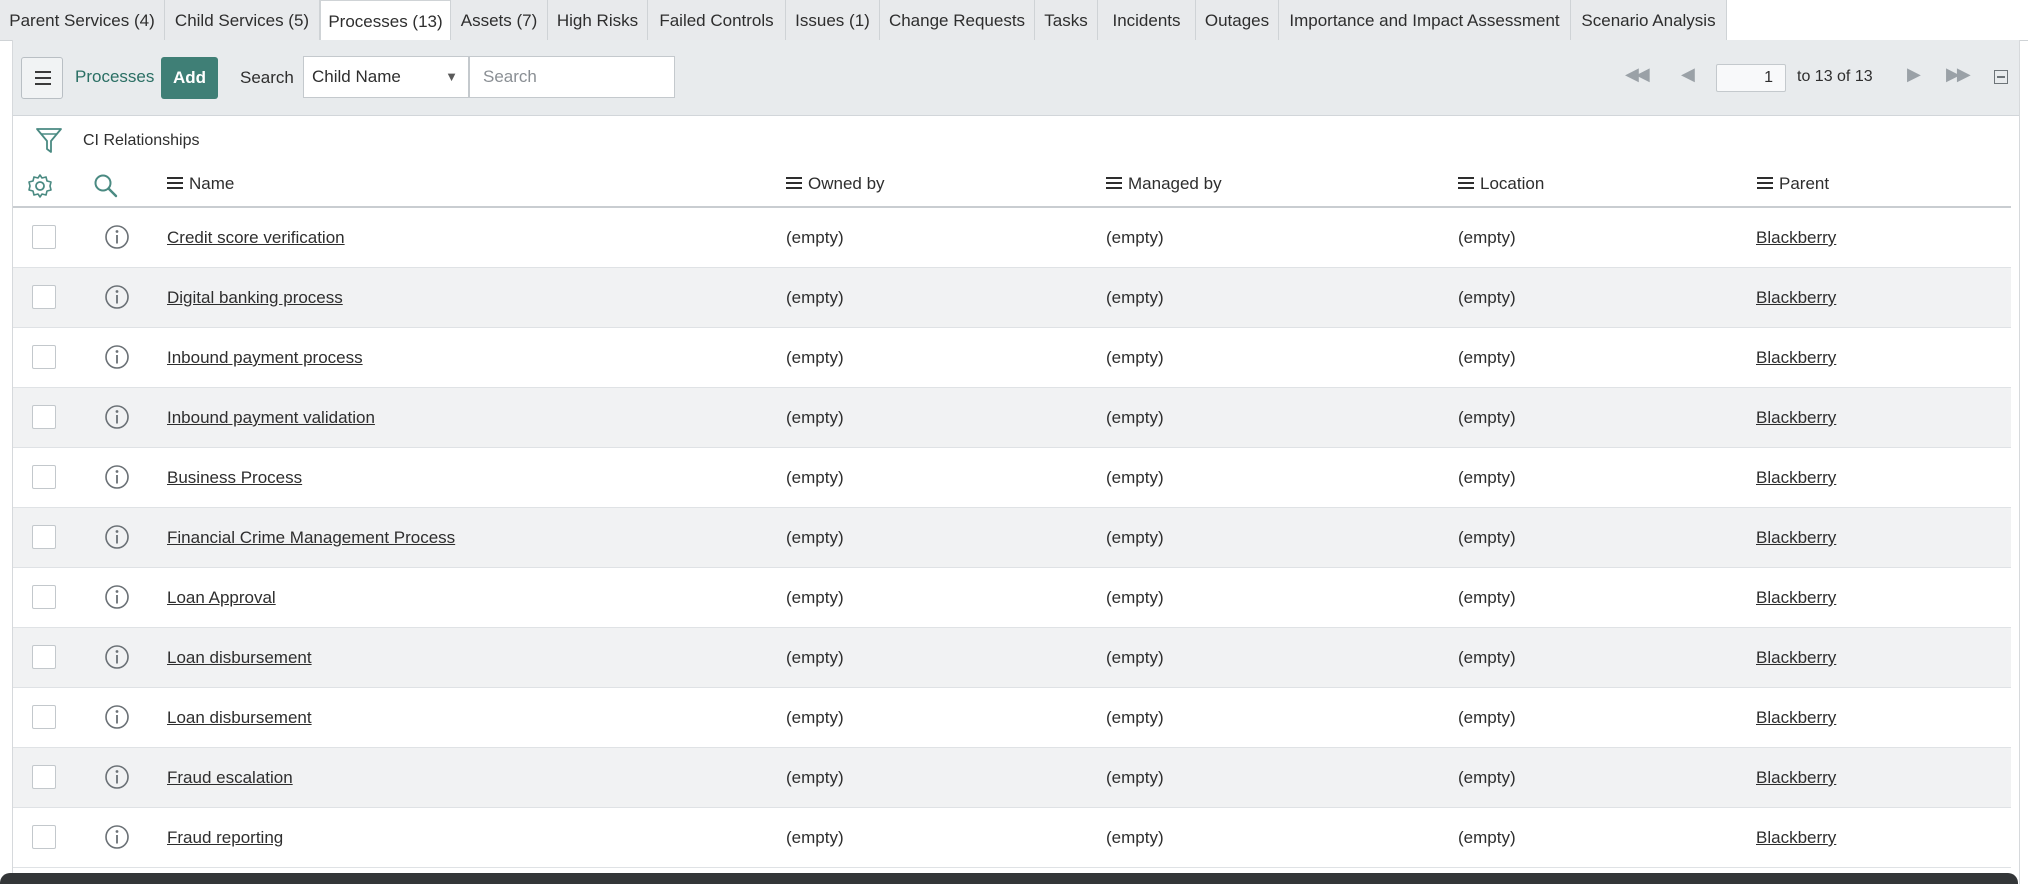 Image resolution: width=2028 pixels, height=884 pixels. What do you see at coordinates (356, 76) in the screenshot?
I see `search-field-value: Child Name` at bounding box center [356, 76].